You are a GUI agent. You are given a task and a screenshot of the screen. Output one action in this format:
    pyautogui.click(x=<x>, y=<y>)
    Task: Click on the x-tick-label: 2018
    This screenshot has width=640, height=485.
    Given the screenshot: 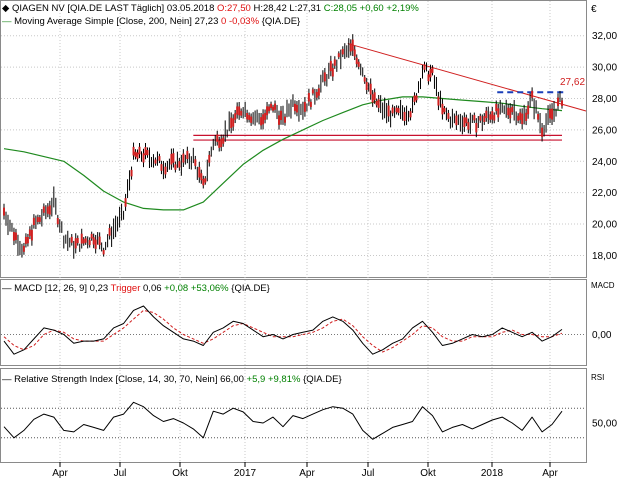 What is the action you would take?
    pyautogui.click(x=492, y=473)
    